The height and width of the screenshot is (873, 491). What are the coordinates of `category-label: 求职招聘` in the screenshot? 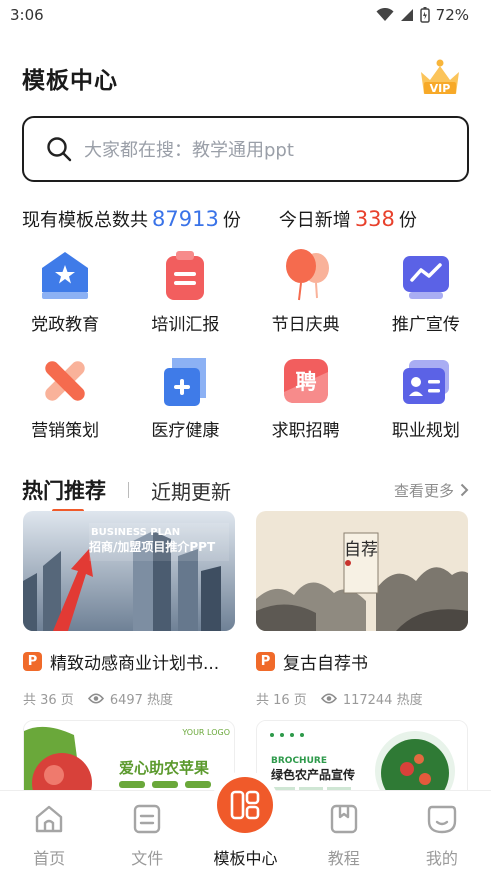 It's located at (305, 431).